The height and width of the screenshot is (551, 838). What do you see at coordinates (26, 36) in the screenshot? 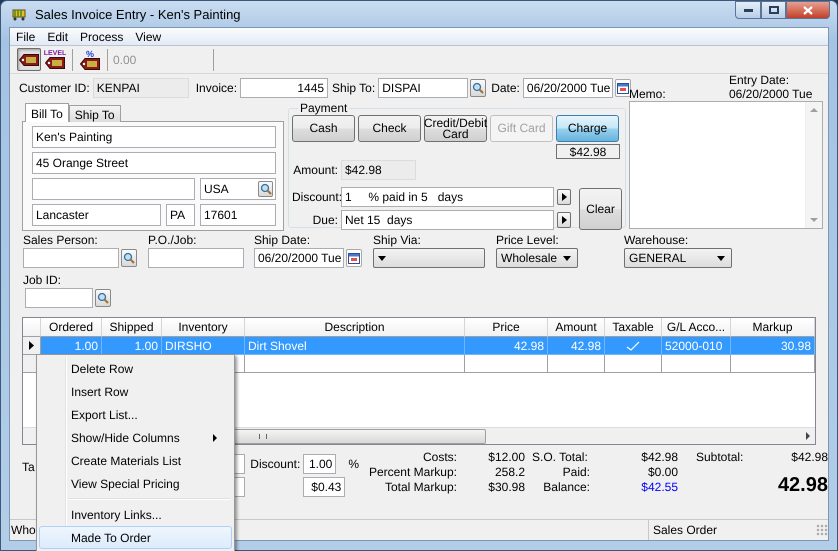
I see `menu-item: File` at bounding box center [26, 36].